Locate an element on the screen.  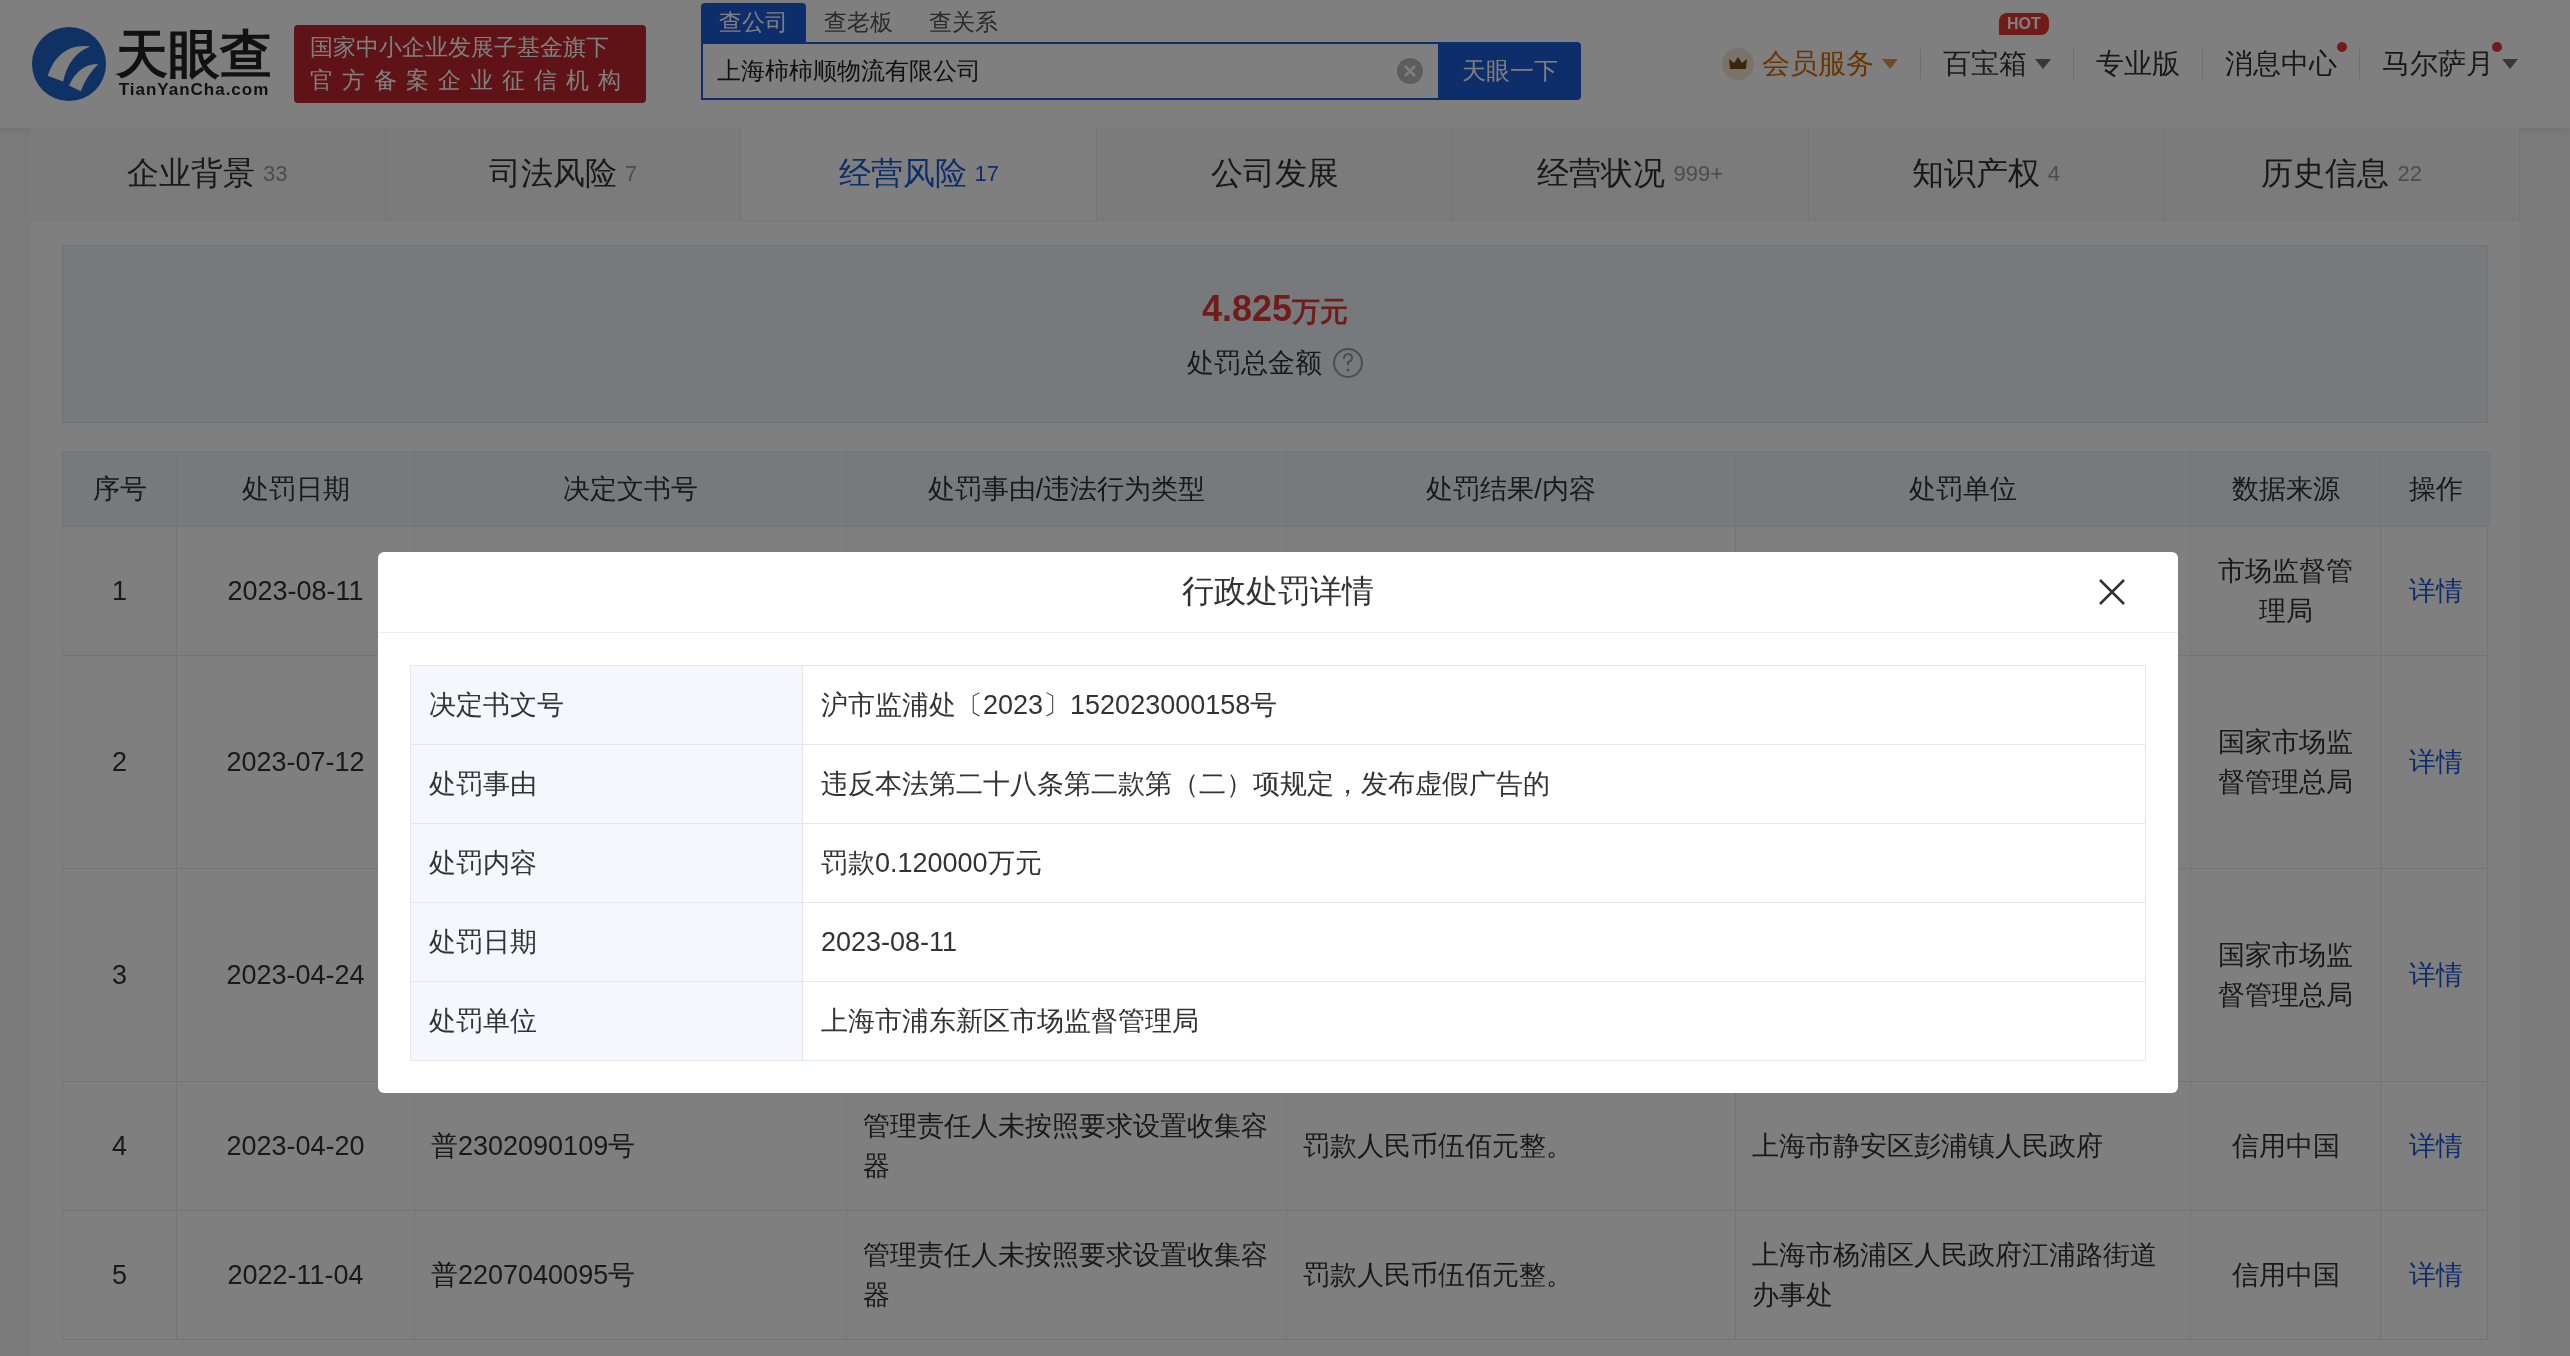
logo-icon is located at coordinates (69, 64).